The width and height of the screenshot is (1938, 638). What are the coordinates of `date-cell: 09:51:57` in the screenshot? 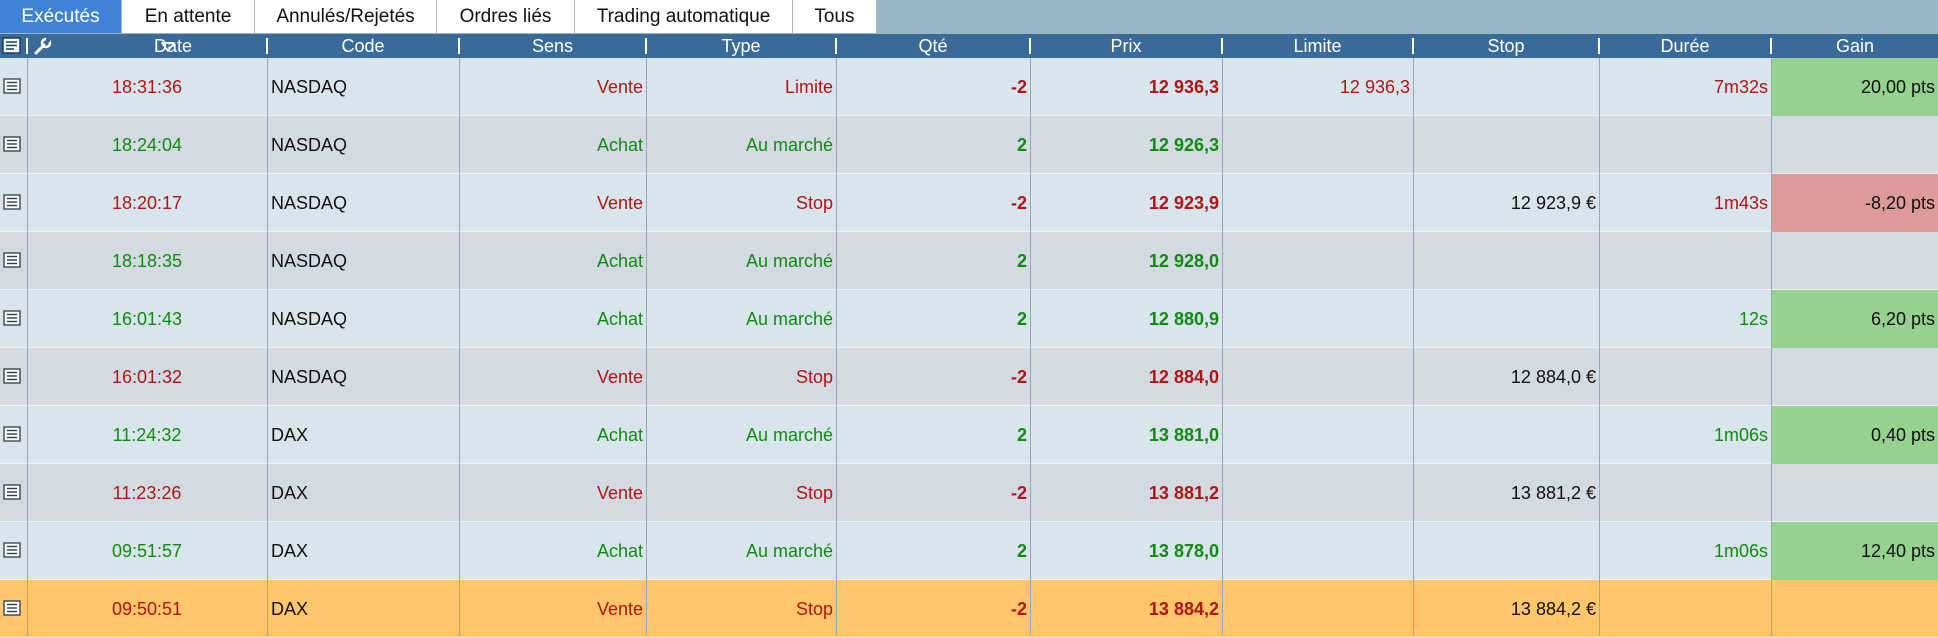 It's located at (147, 551).